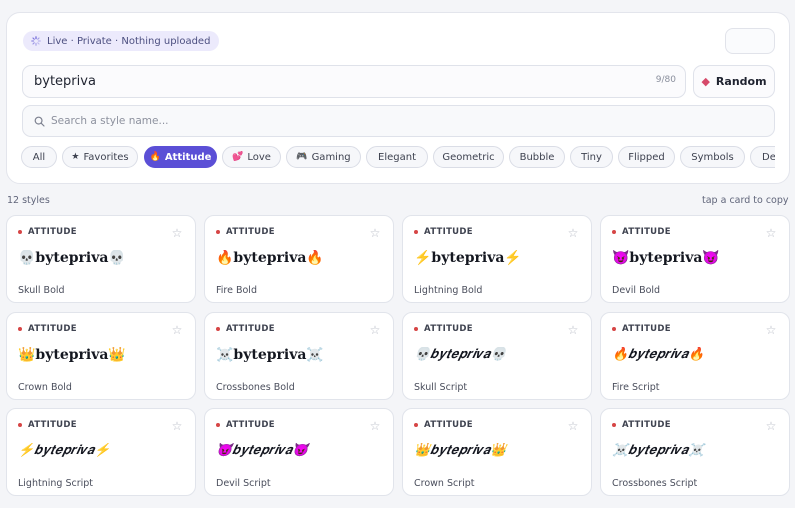 The width and height of the screenshot is (795, 508). I want to click on style-card-lightning-script: ATTITUDE ☆ ⚡𝒃𝒚𝒕𝒆𝒑𝒓𝒊𝒗𝒂⚡ Lightning Script, so click(101, 452).